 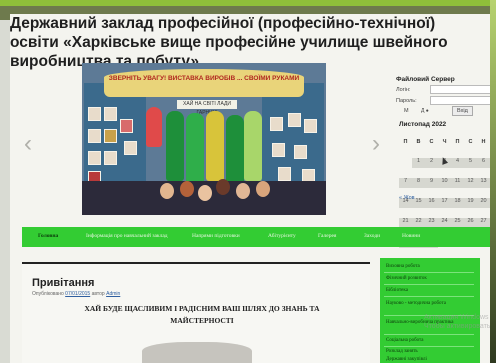 What do you see at coordinates (418, 142) in the screenshot?
I see `weekday: В` at bounding box center [418, 142].